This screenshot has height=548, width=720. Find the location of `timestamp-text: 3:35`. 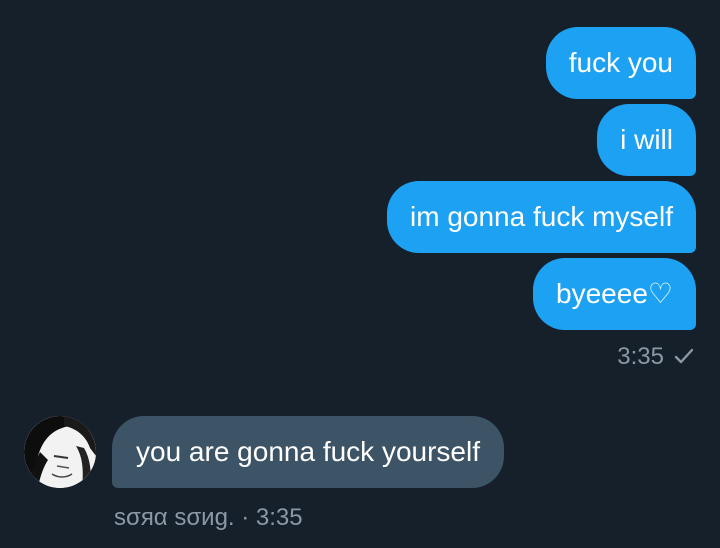

timestamp-text: 3:35 is located at coordinates (640, 356).